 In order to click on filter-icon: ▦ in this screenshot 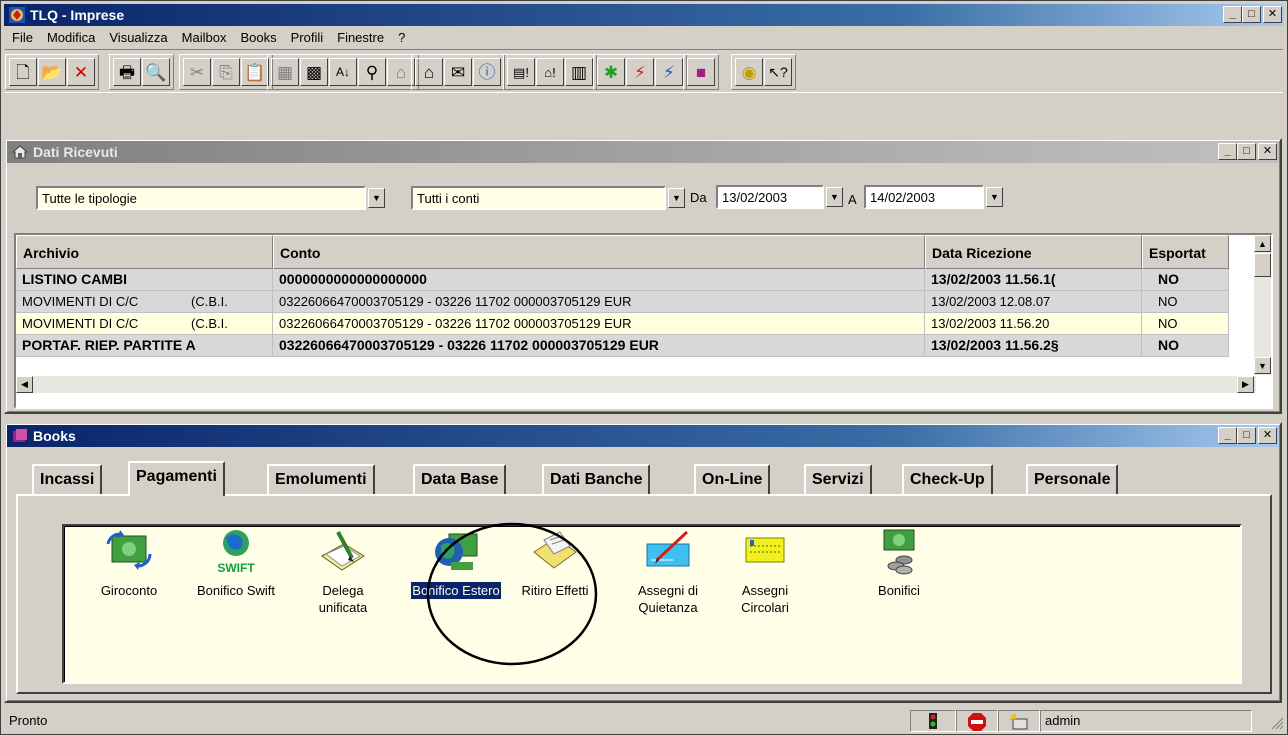, I will do `click(285, 72)`.